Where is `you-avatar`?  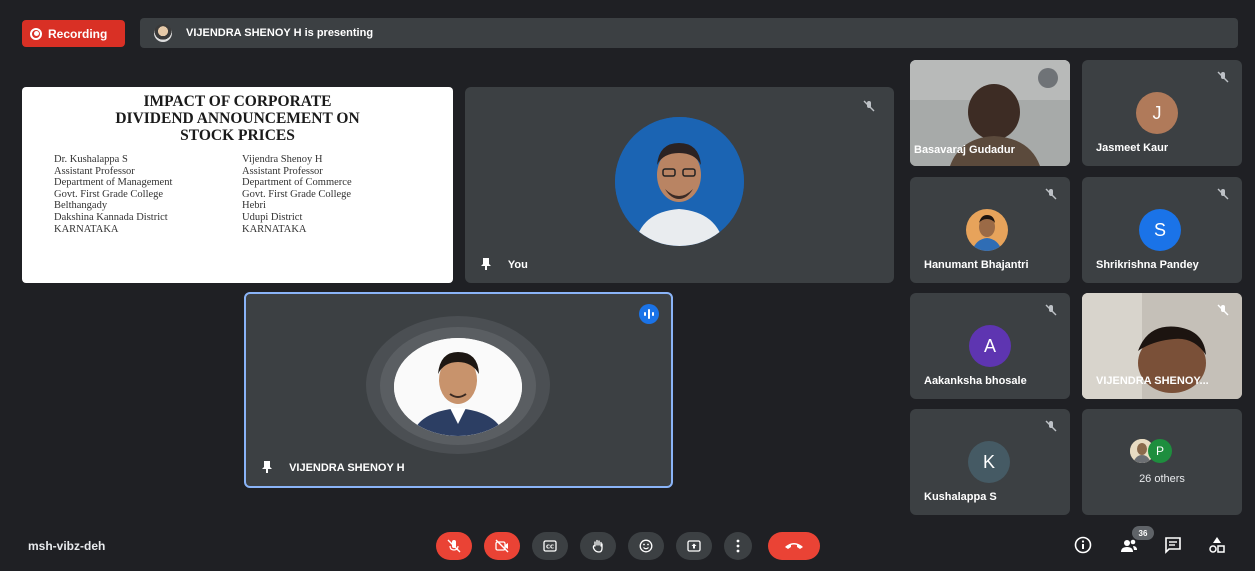 you-avatar is located at coordinates (679, 181).